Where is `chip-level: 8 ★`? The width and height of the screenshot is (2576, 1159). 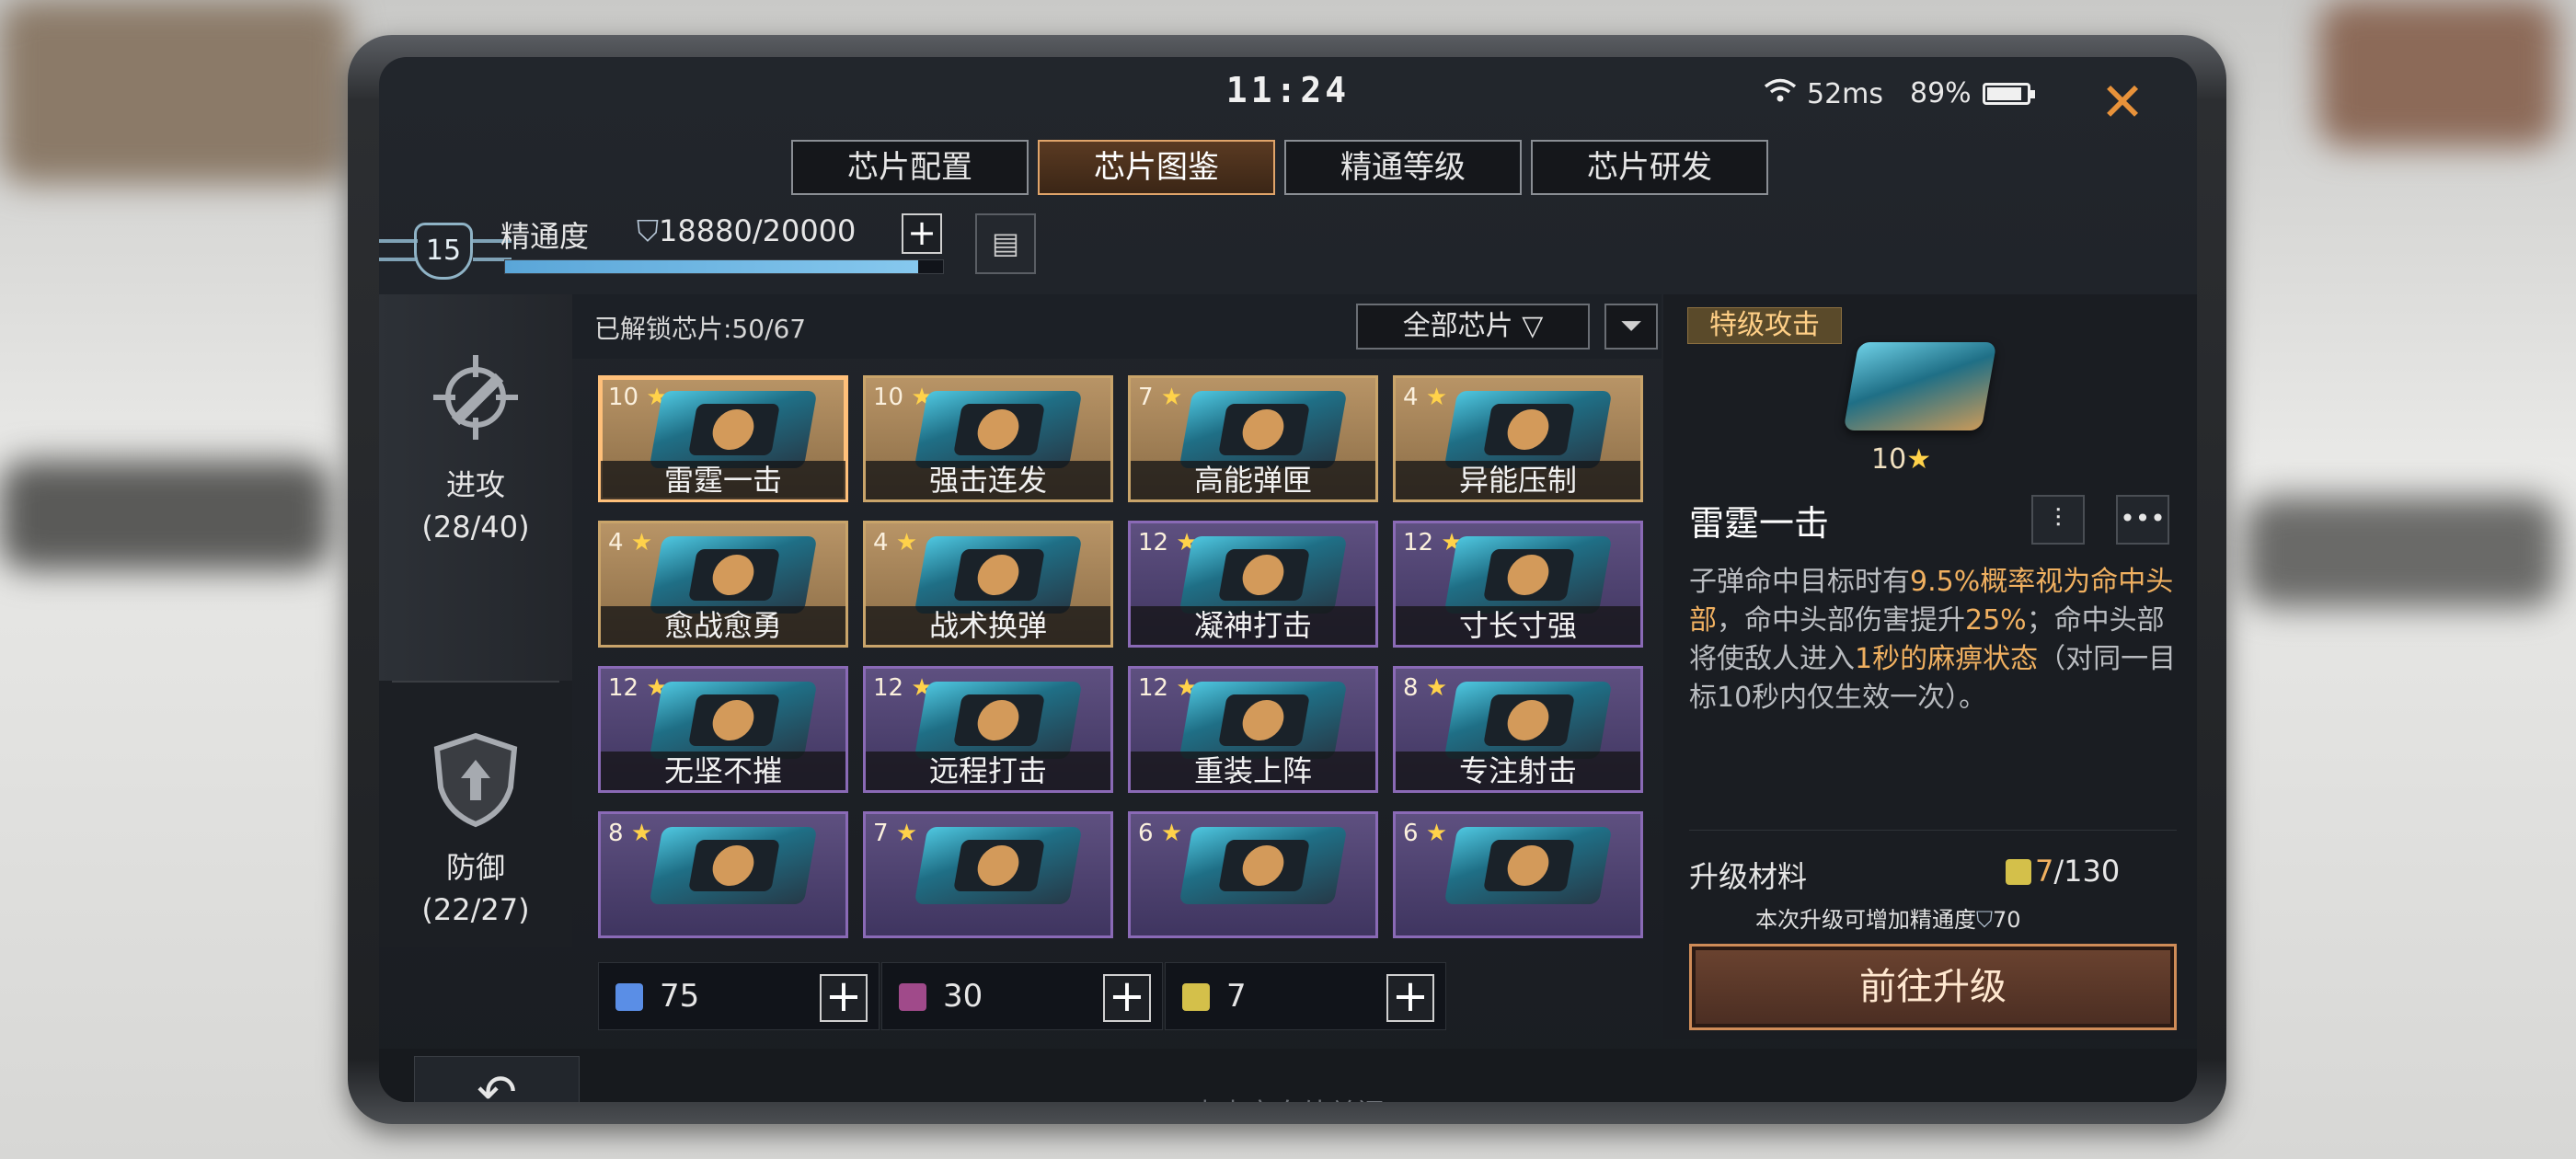
chip-level: 8 ★ is located at coordinates (630, 833).